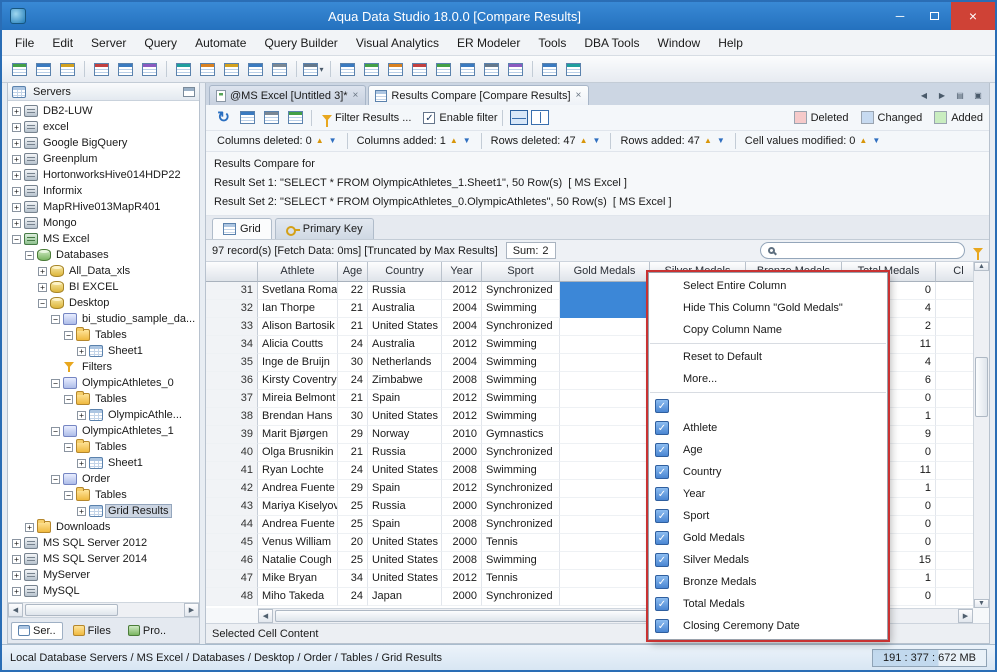  What do you see at coordinates (183, 69) in the screenshot?
I see `visual-analytics-icon` at bounding box center [183, 69].